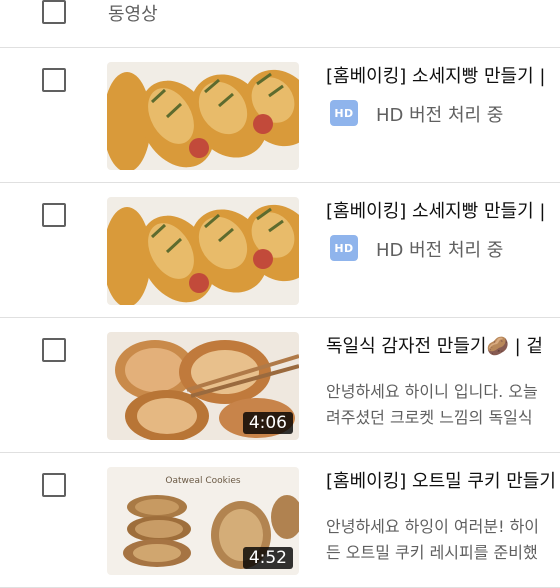 The height and width of the screenshot is (588, 560). Describe the element at coordinates (202, 481) in the screenshot. I see `thumbnail-caption: Oatweal Cookies` at that location.